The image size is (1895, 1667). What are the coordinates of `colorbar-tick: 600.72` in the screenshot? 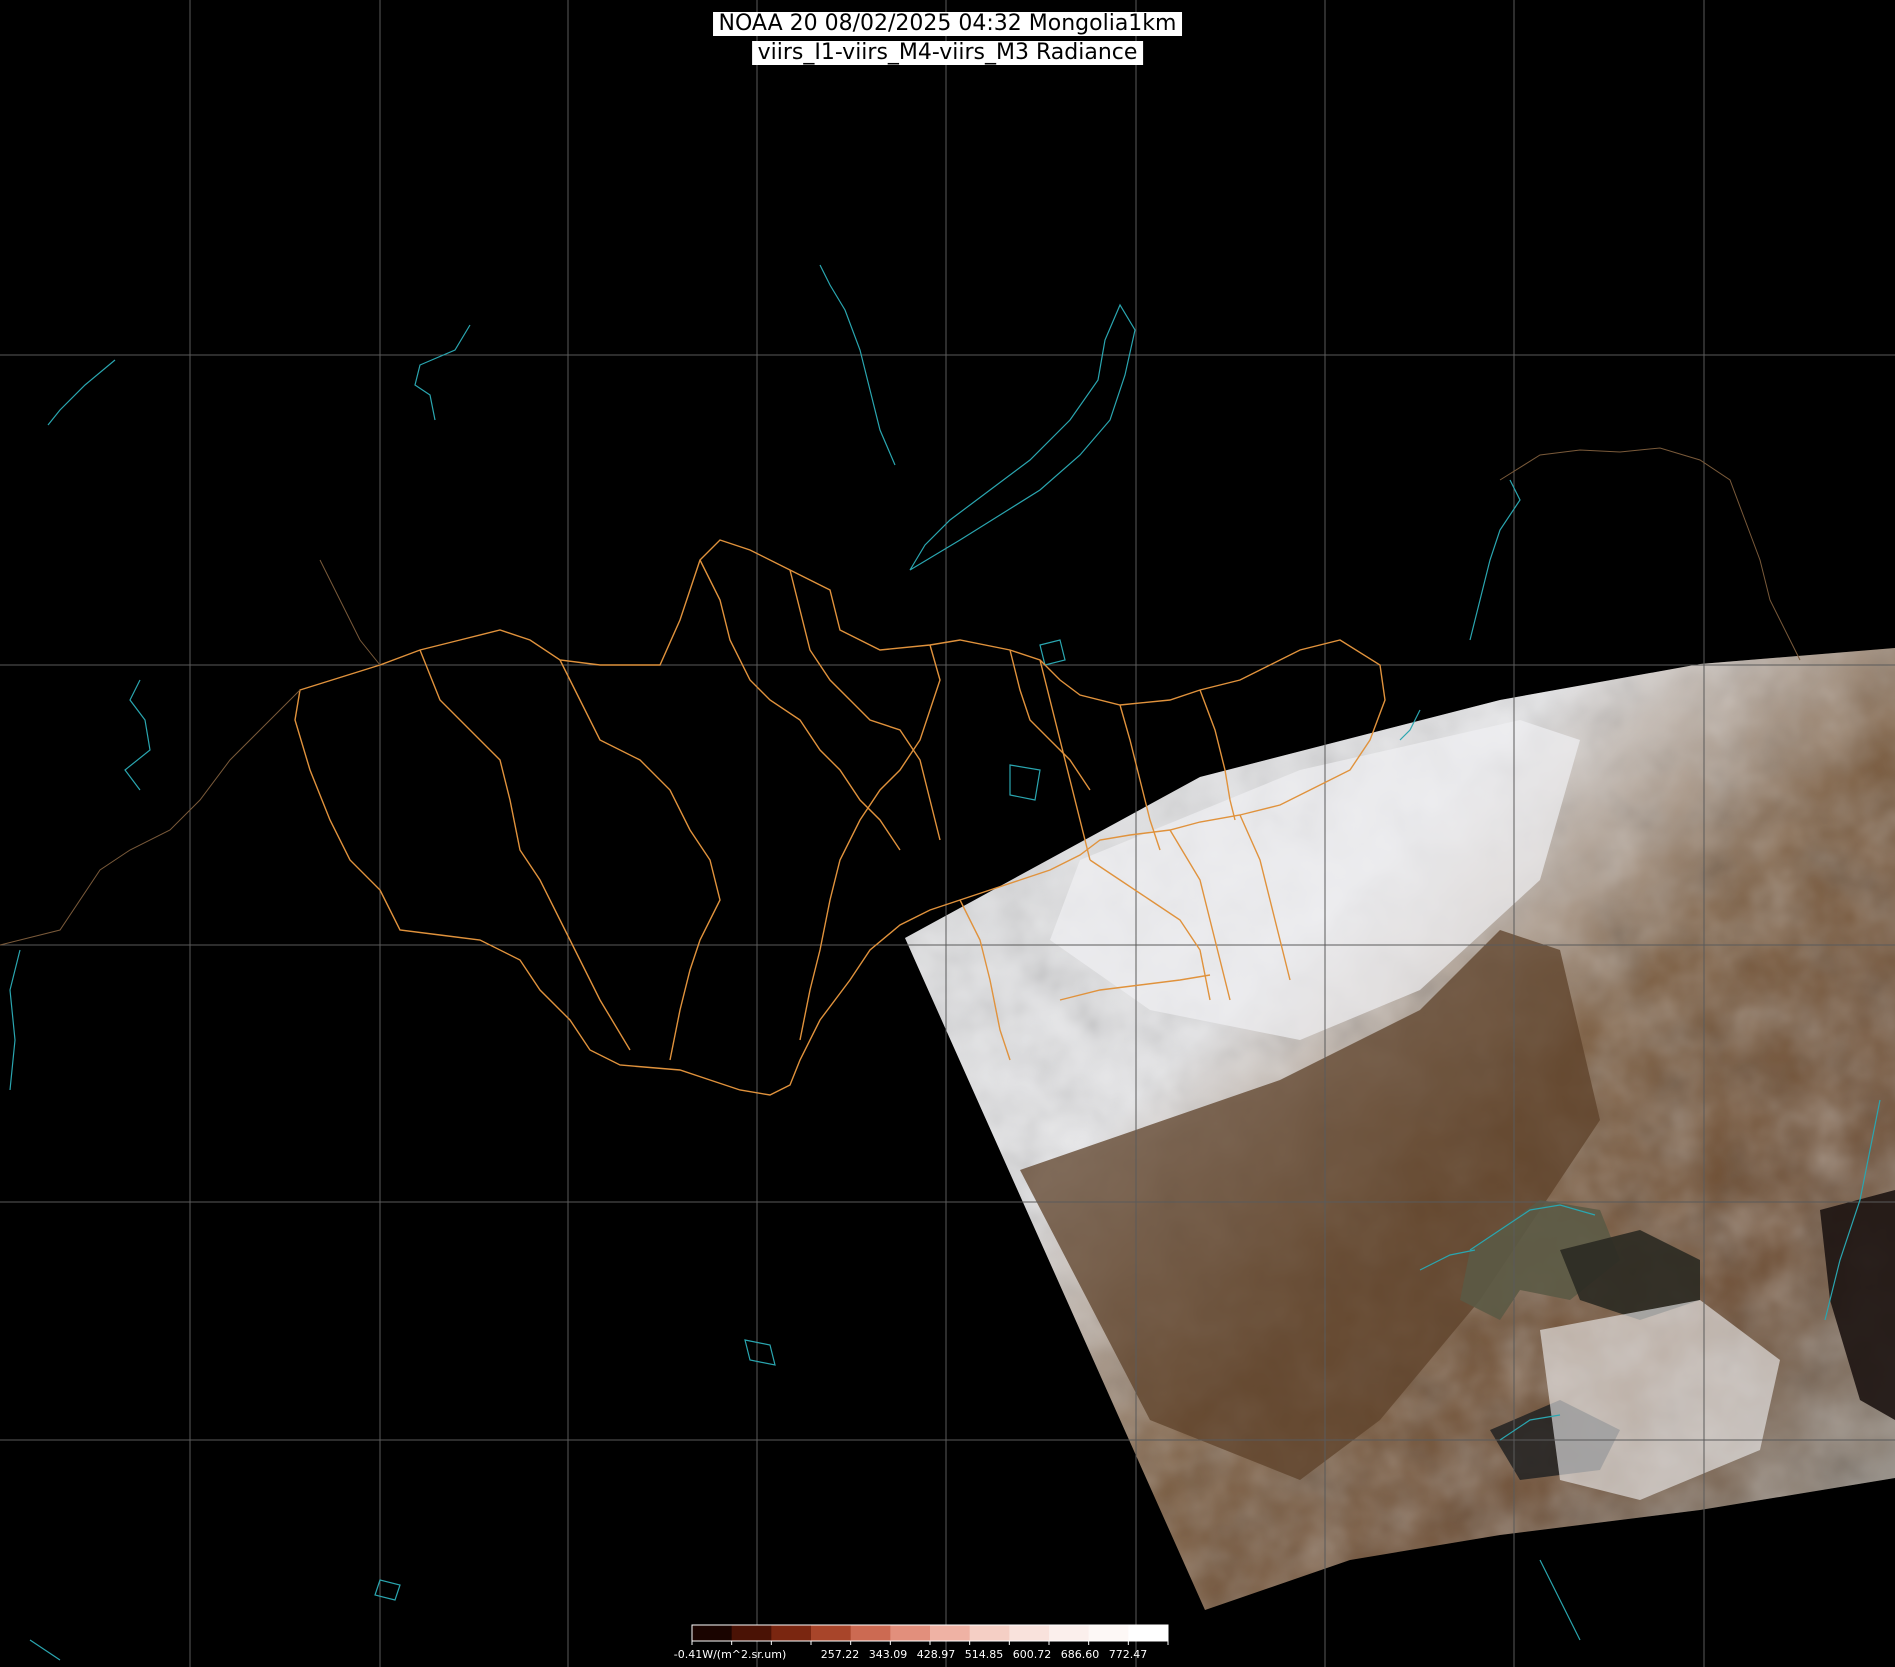 It's located at (1032, 1654).